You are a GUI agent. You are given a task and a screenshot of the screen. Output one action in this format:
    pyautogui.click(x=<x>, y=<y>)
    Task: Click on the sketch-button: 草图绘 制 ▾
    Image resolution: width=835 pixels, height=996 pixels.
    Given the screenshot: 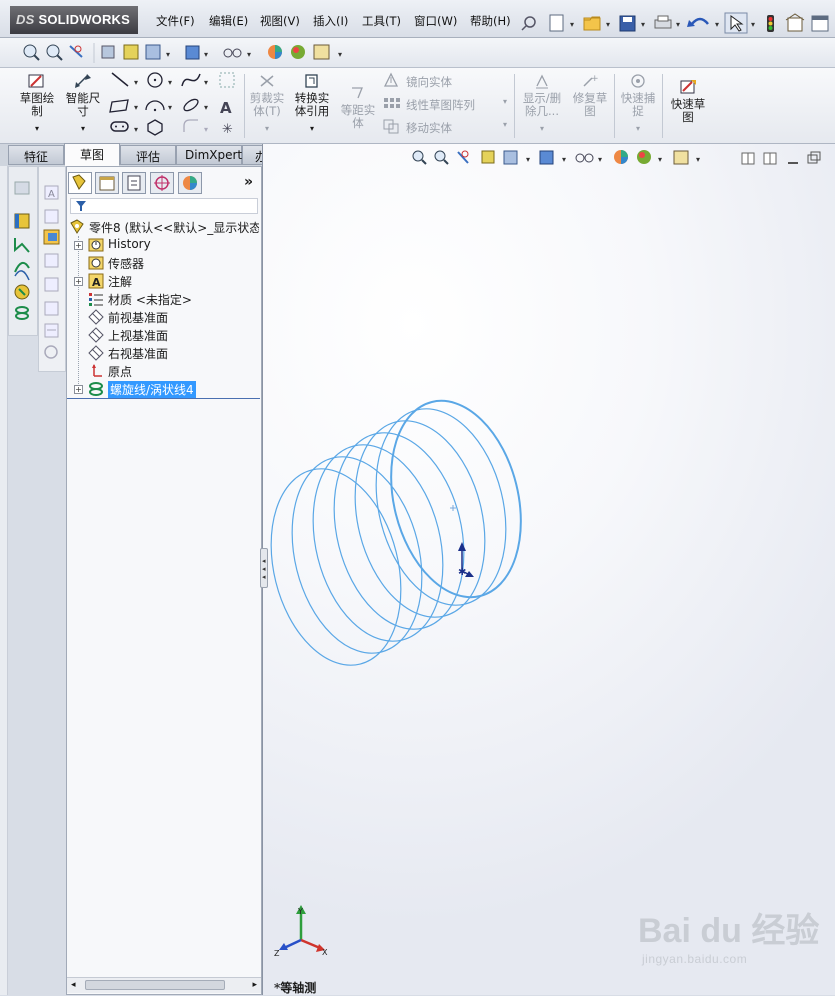 What is the action you would take?
    pyautogui.click(x=37, y=103)
    